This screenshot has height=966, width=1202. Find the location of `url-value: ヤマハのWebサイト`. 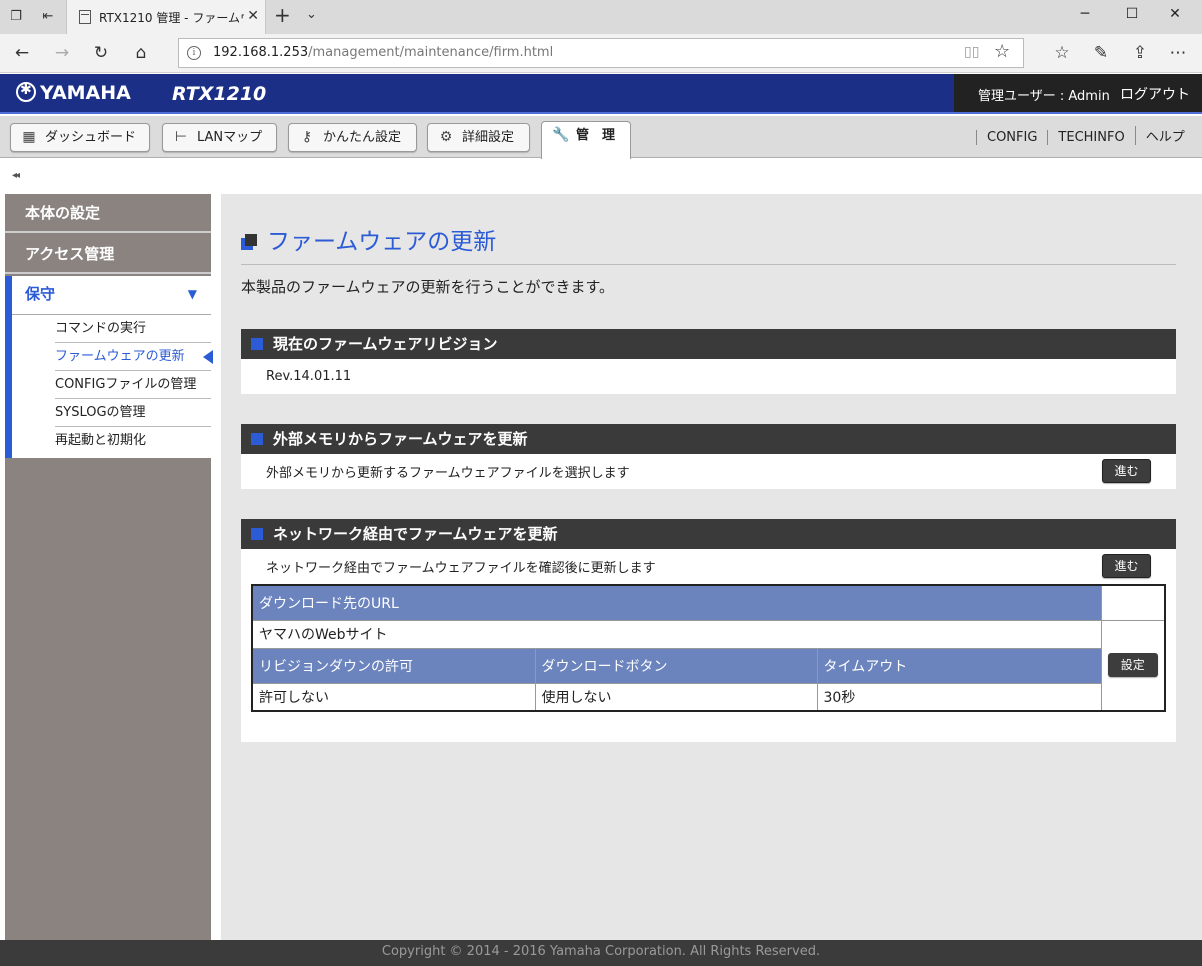

url-value: ヤマハのWebサイト is located at coordinates (676, 634).